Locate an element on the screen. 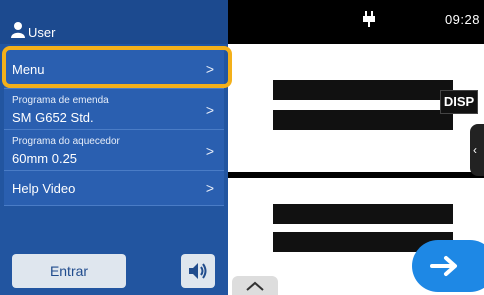  side-panel-tab: ‹ is located at coordinates (477, 150).